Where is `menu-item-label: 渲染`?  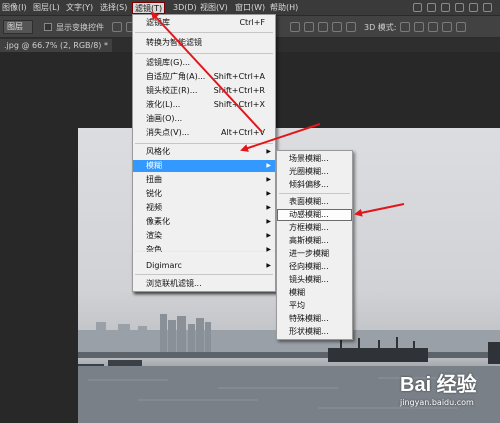 menu-item-label: 渲染 is located at coordinates (154, 235).